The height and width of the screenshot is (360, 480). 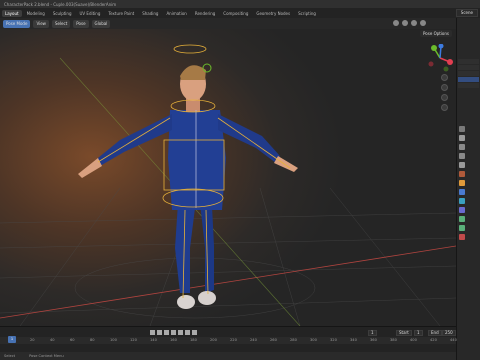 What do you see at coordinates (373, 340) in the screenshot?
I see `ruler-tick: 360` at bounding box center [373, 340].